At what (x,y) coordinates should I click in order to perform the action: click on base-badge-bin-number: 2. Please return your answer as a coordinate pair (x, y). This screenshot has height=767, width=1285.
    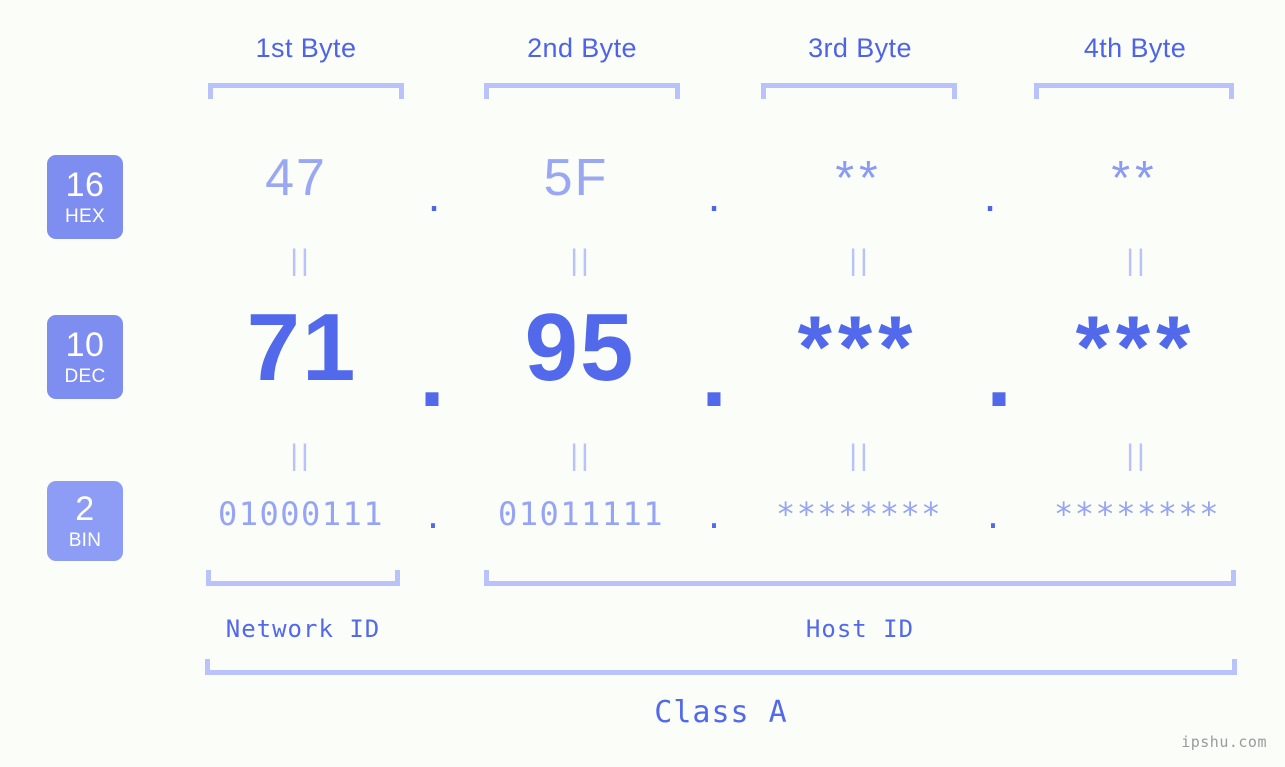
    Looking at the image, I should click on (85, 509).